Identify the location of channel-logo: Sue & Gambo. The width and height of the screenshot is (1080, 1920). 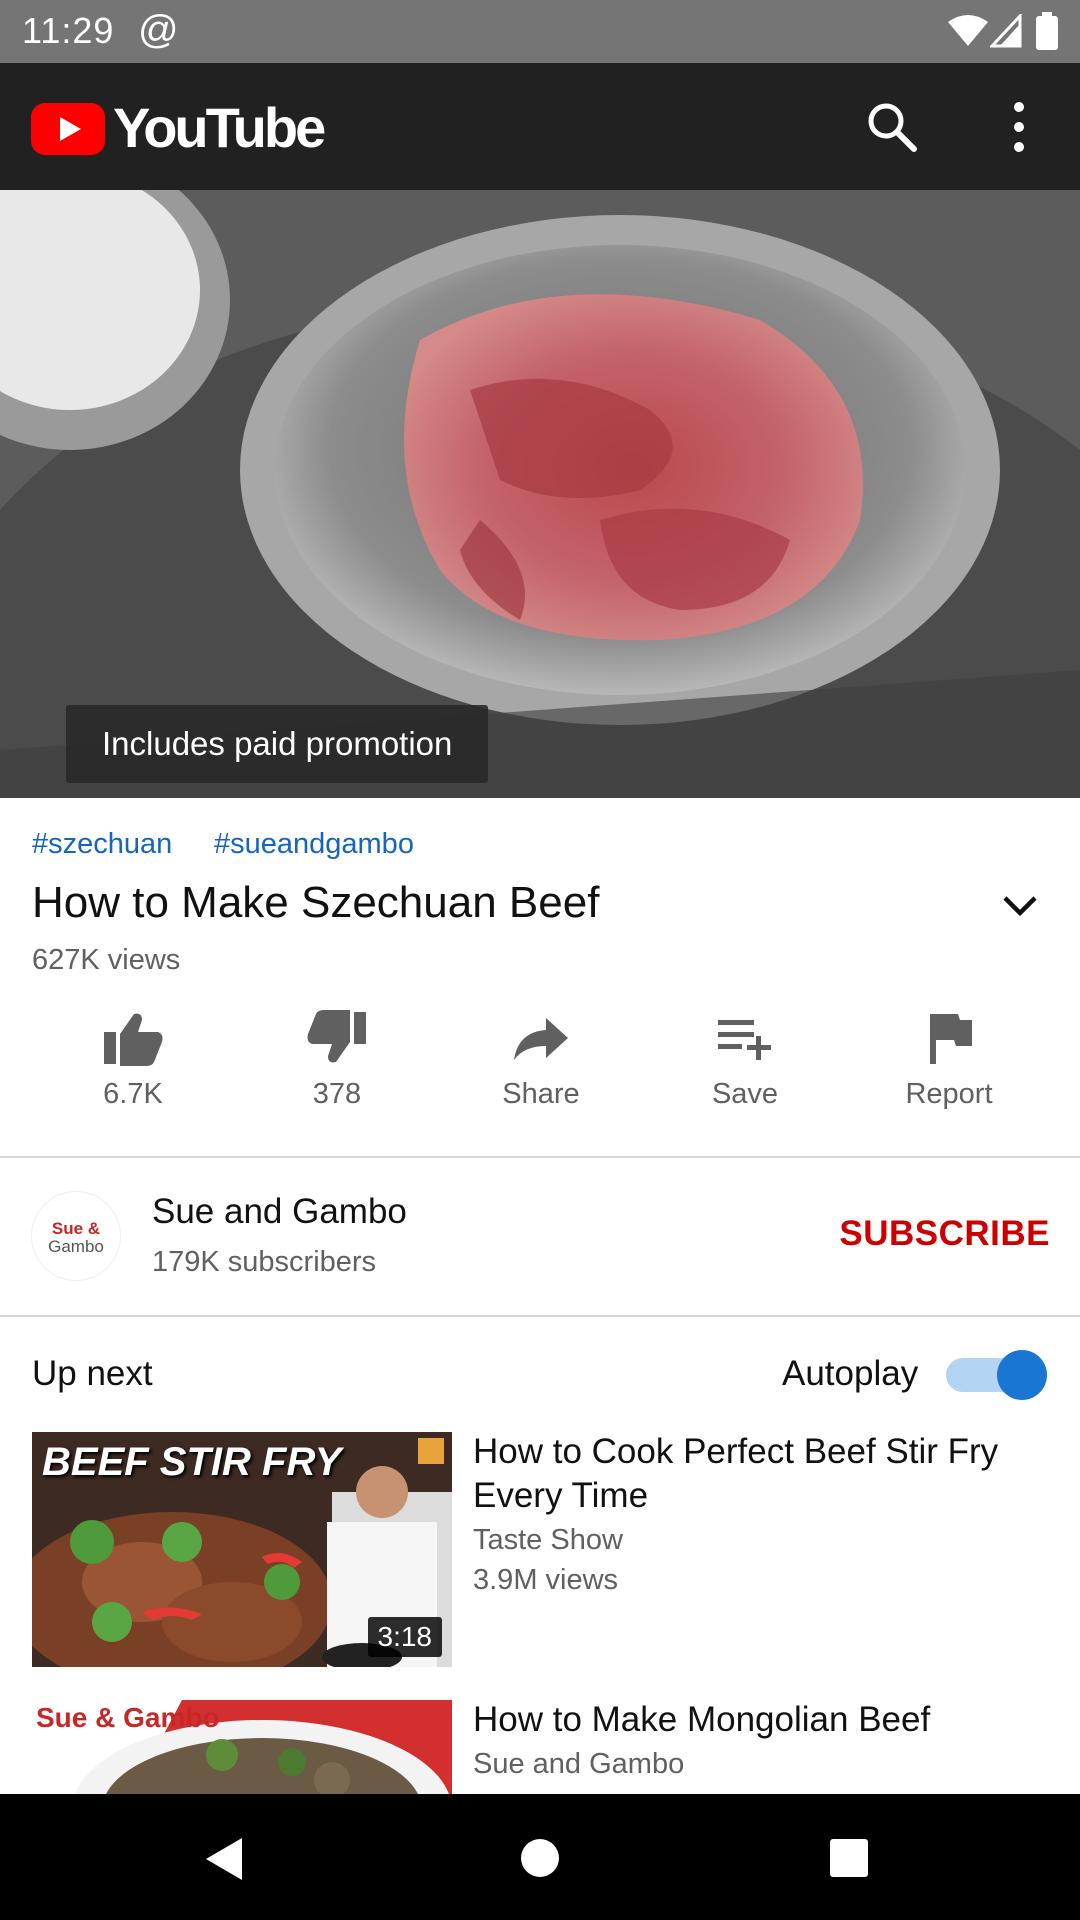
(76, 1237).